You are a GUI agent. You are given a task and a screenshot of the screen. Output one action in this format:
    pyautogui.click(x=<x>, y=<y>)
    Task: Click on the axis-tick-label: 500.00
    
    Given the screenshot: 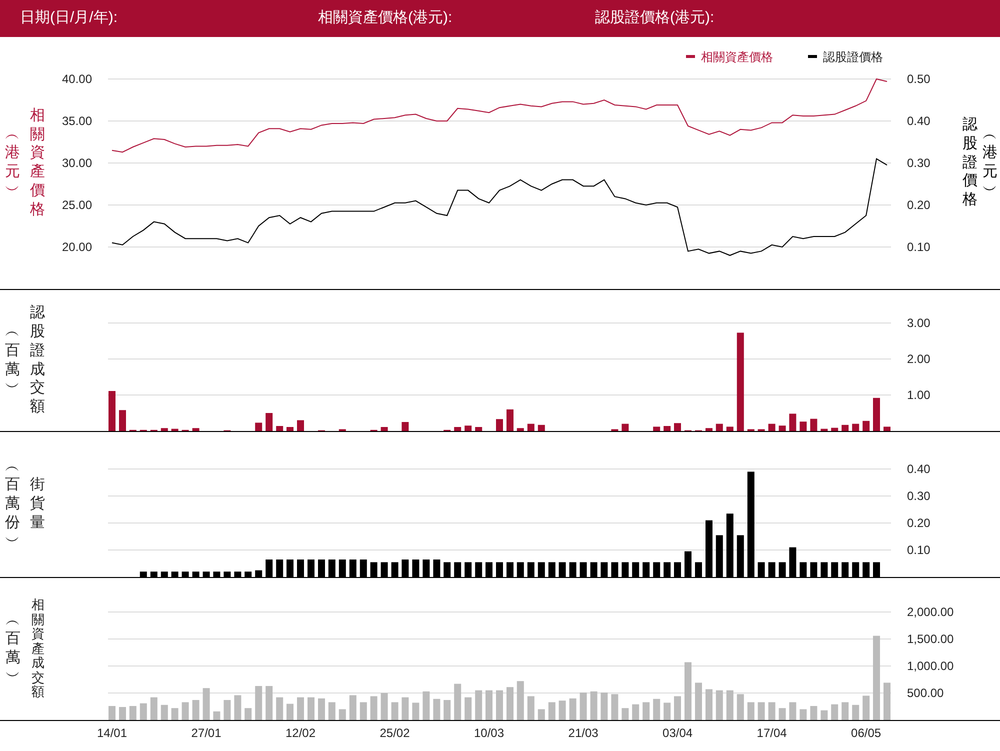 What is the action you would take?
    pyautogui.click(x=925, y=693)
    